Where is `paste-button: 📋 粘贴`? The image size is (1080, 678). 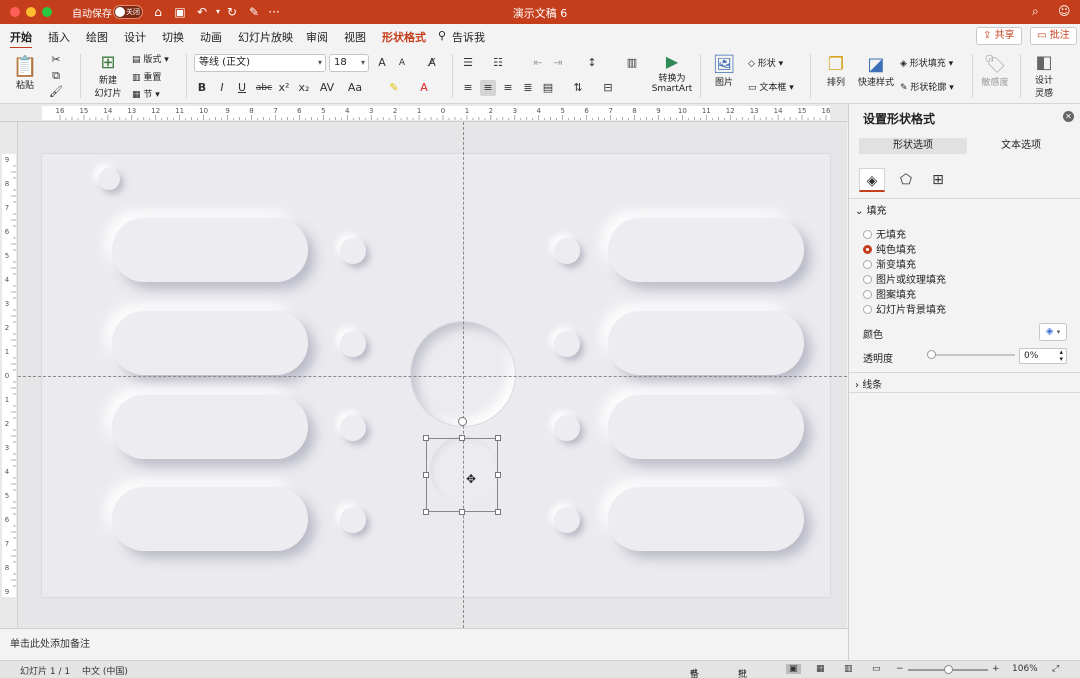
paste-button: 📋 粘贴 is located at coordinates (25, 72).